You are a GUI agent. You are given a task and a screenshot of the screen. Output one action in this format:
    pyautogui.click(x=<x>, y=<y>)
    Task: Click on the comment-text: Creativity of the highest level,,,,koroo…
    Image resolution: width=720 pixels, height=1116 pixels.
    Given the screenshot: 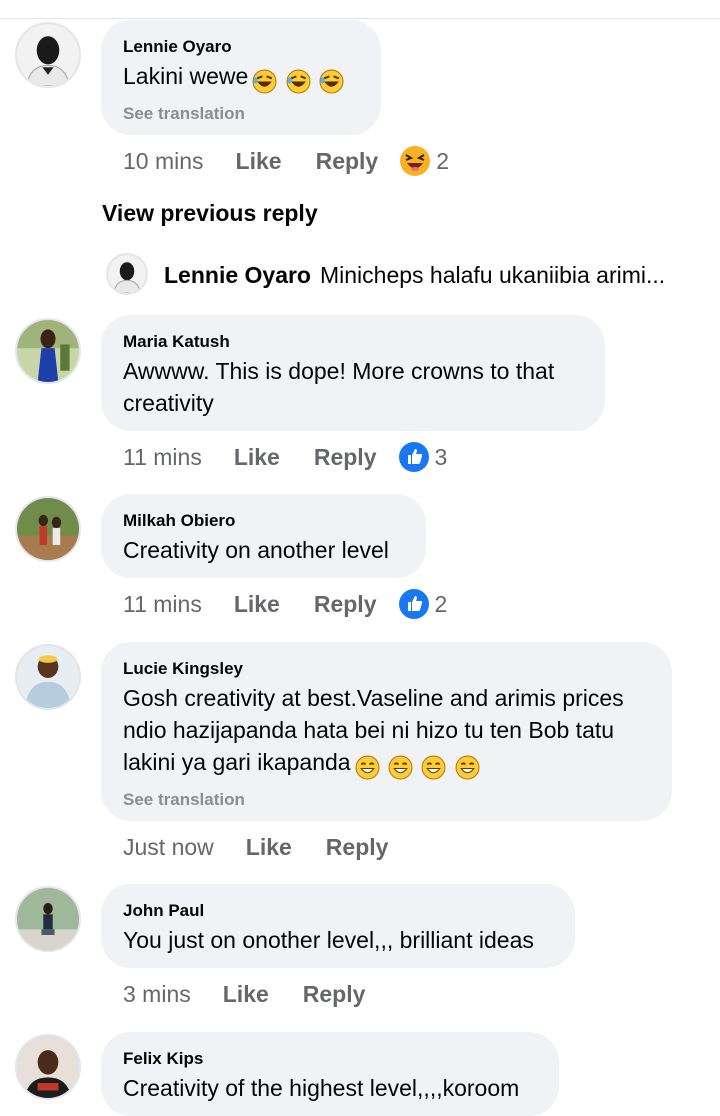 What is the action you would take?
    pyautogui.click(x=321, y=1088)
    